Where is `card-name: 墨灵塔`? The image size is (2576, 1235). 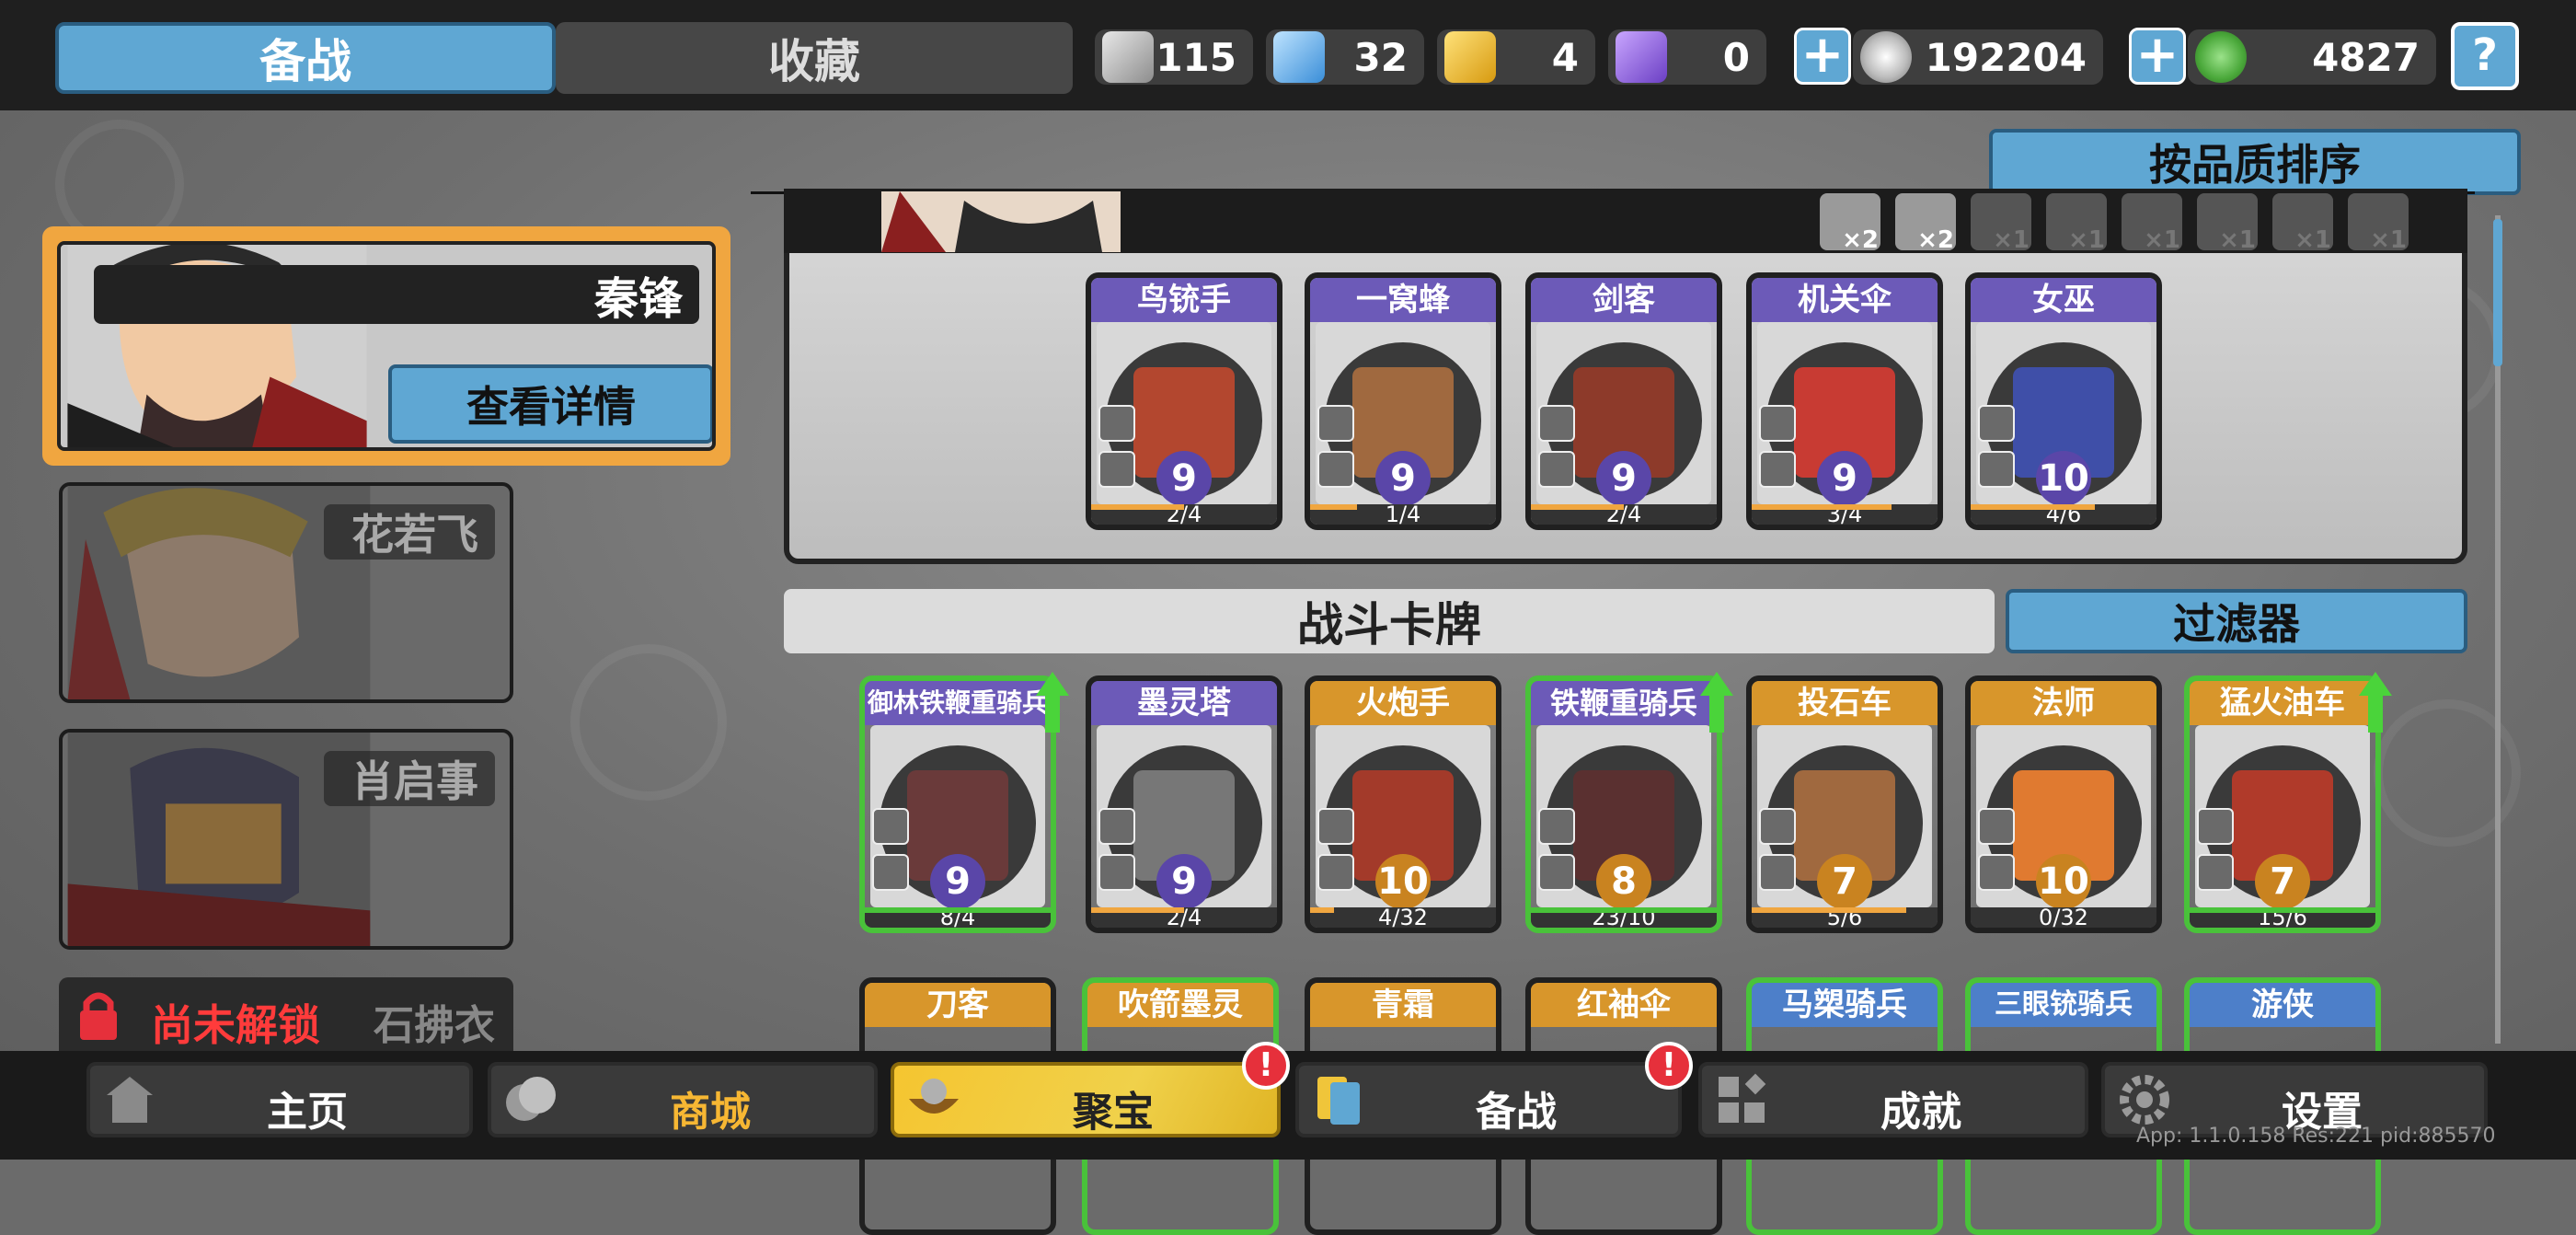 card-name: 墨灵塔 is located at coordinates (1184, 703).